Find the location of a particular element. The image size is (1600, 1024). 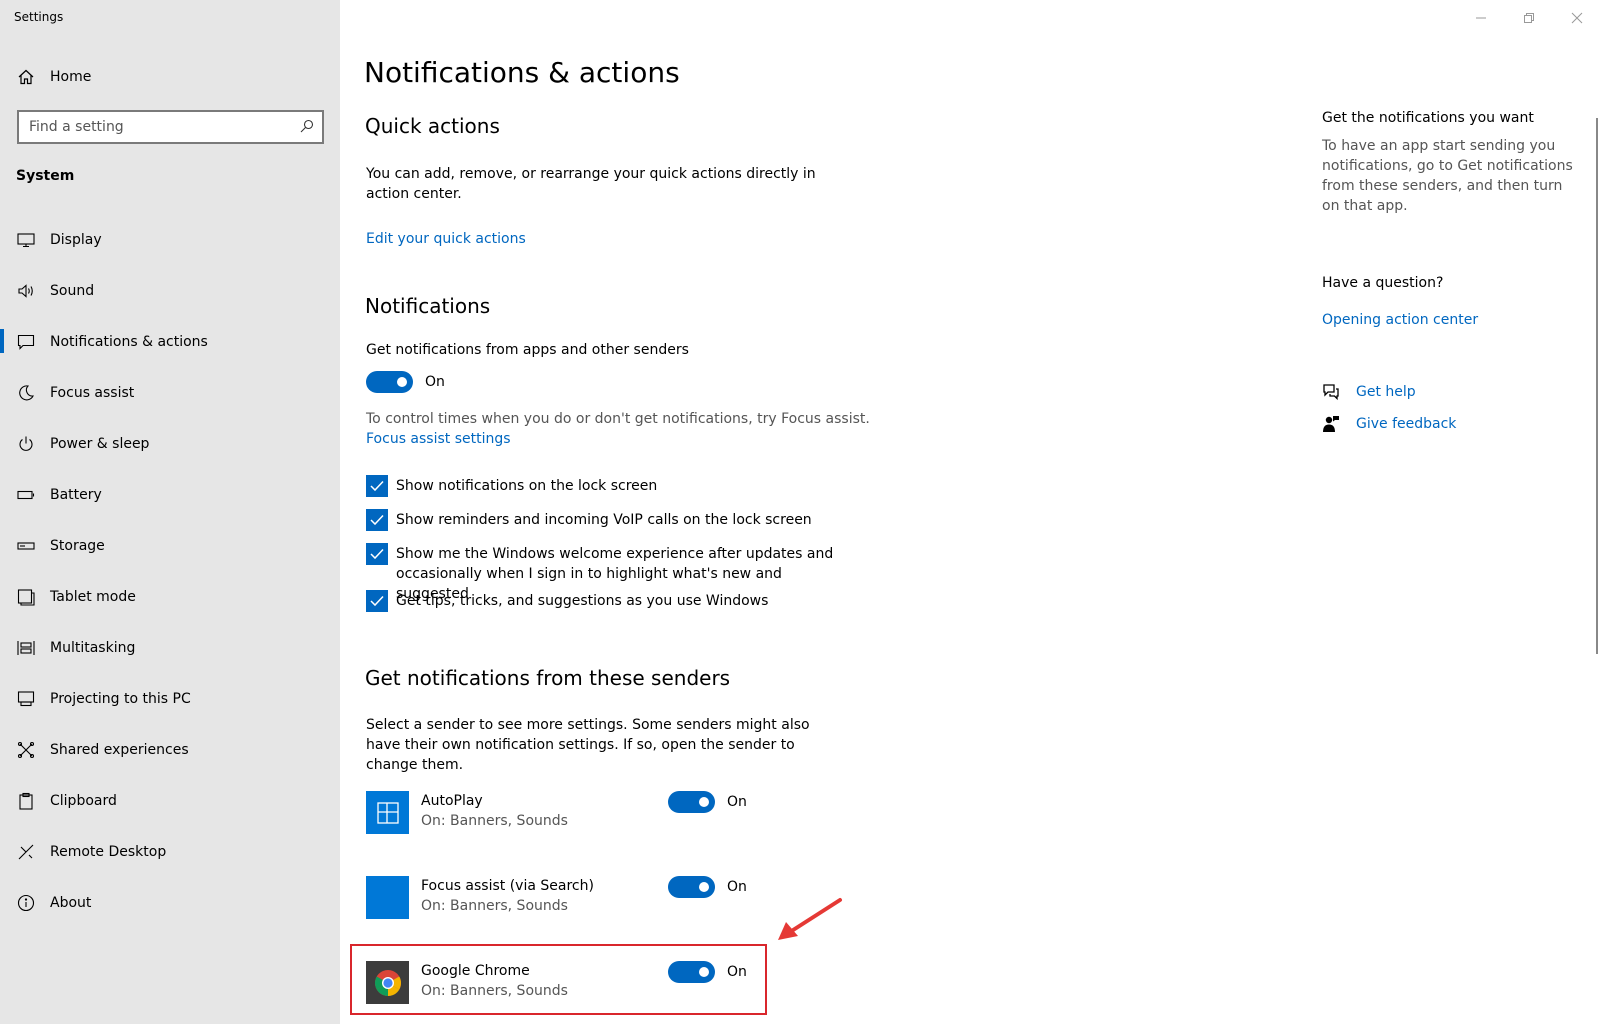

restore-icon is located at coordinates (1529, 18).